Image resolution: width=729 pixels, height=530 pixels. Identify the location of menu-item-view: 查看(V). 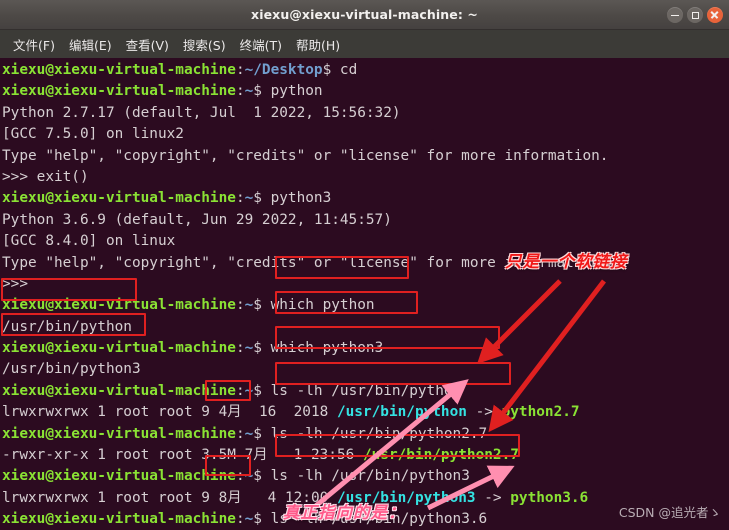
(147, 44).